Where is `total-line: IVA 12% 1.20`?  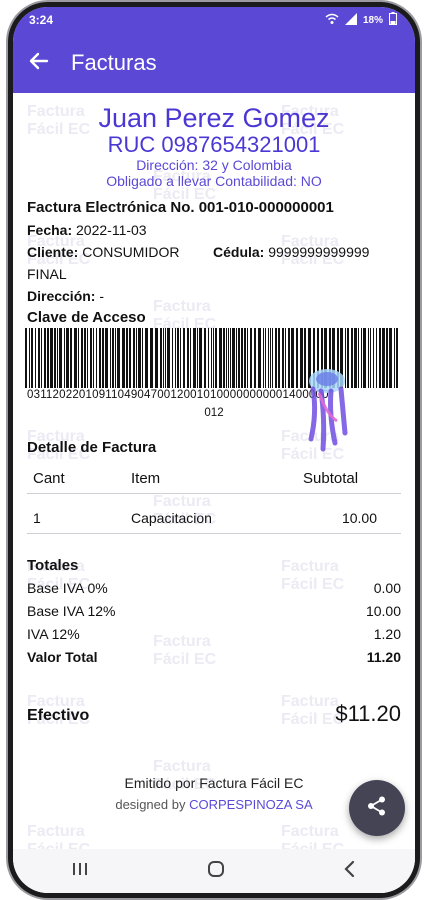
total-line: IVA 12% 1.20 is located at coordinates (214, 634).